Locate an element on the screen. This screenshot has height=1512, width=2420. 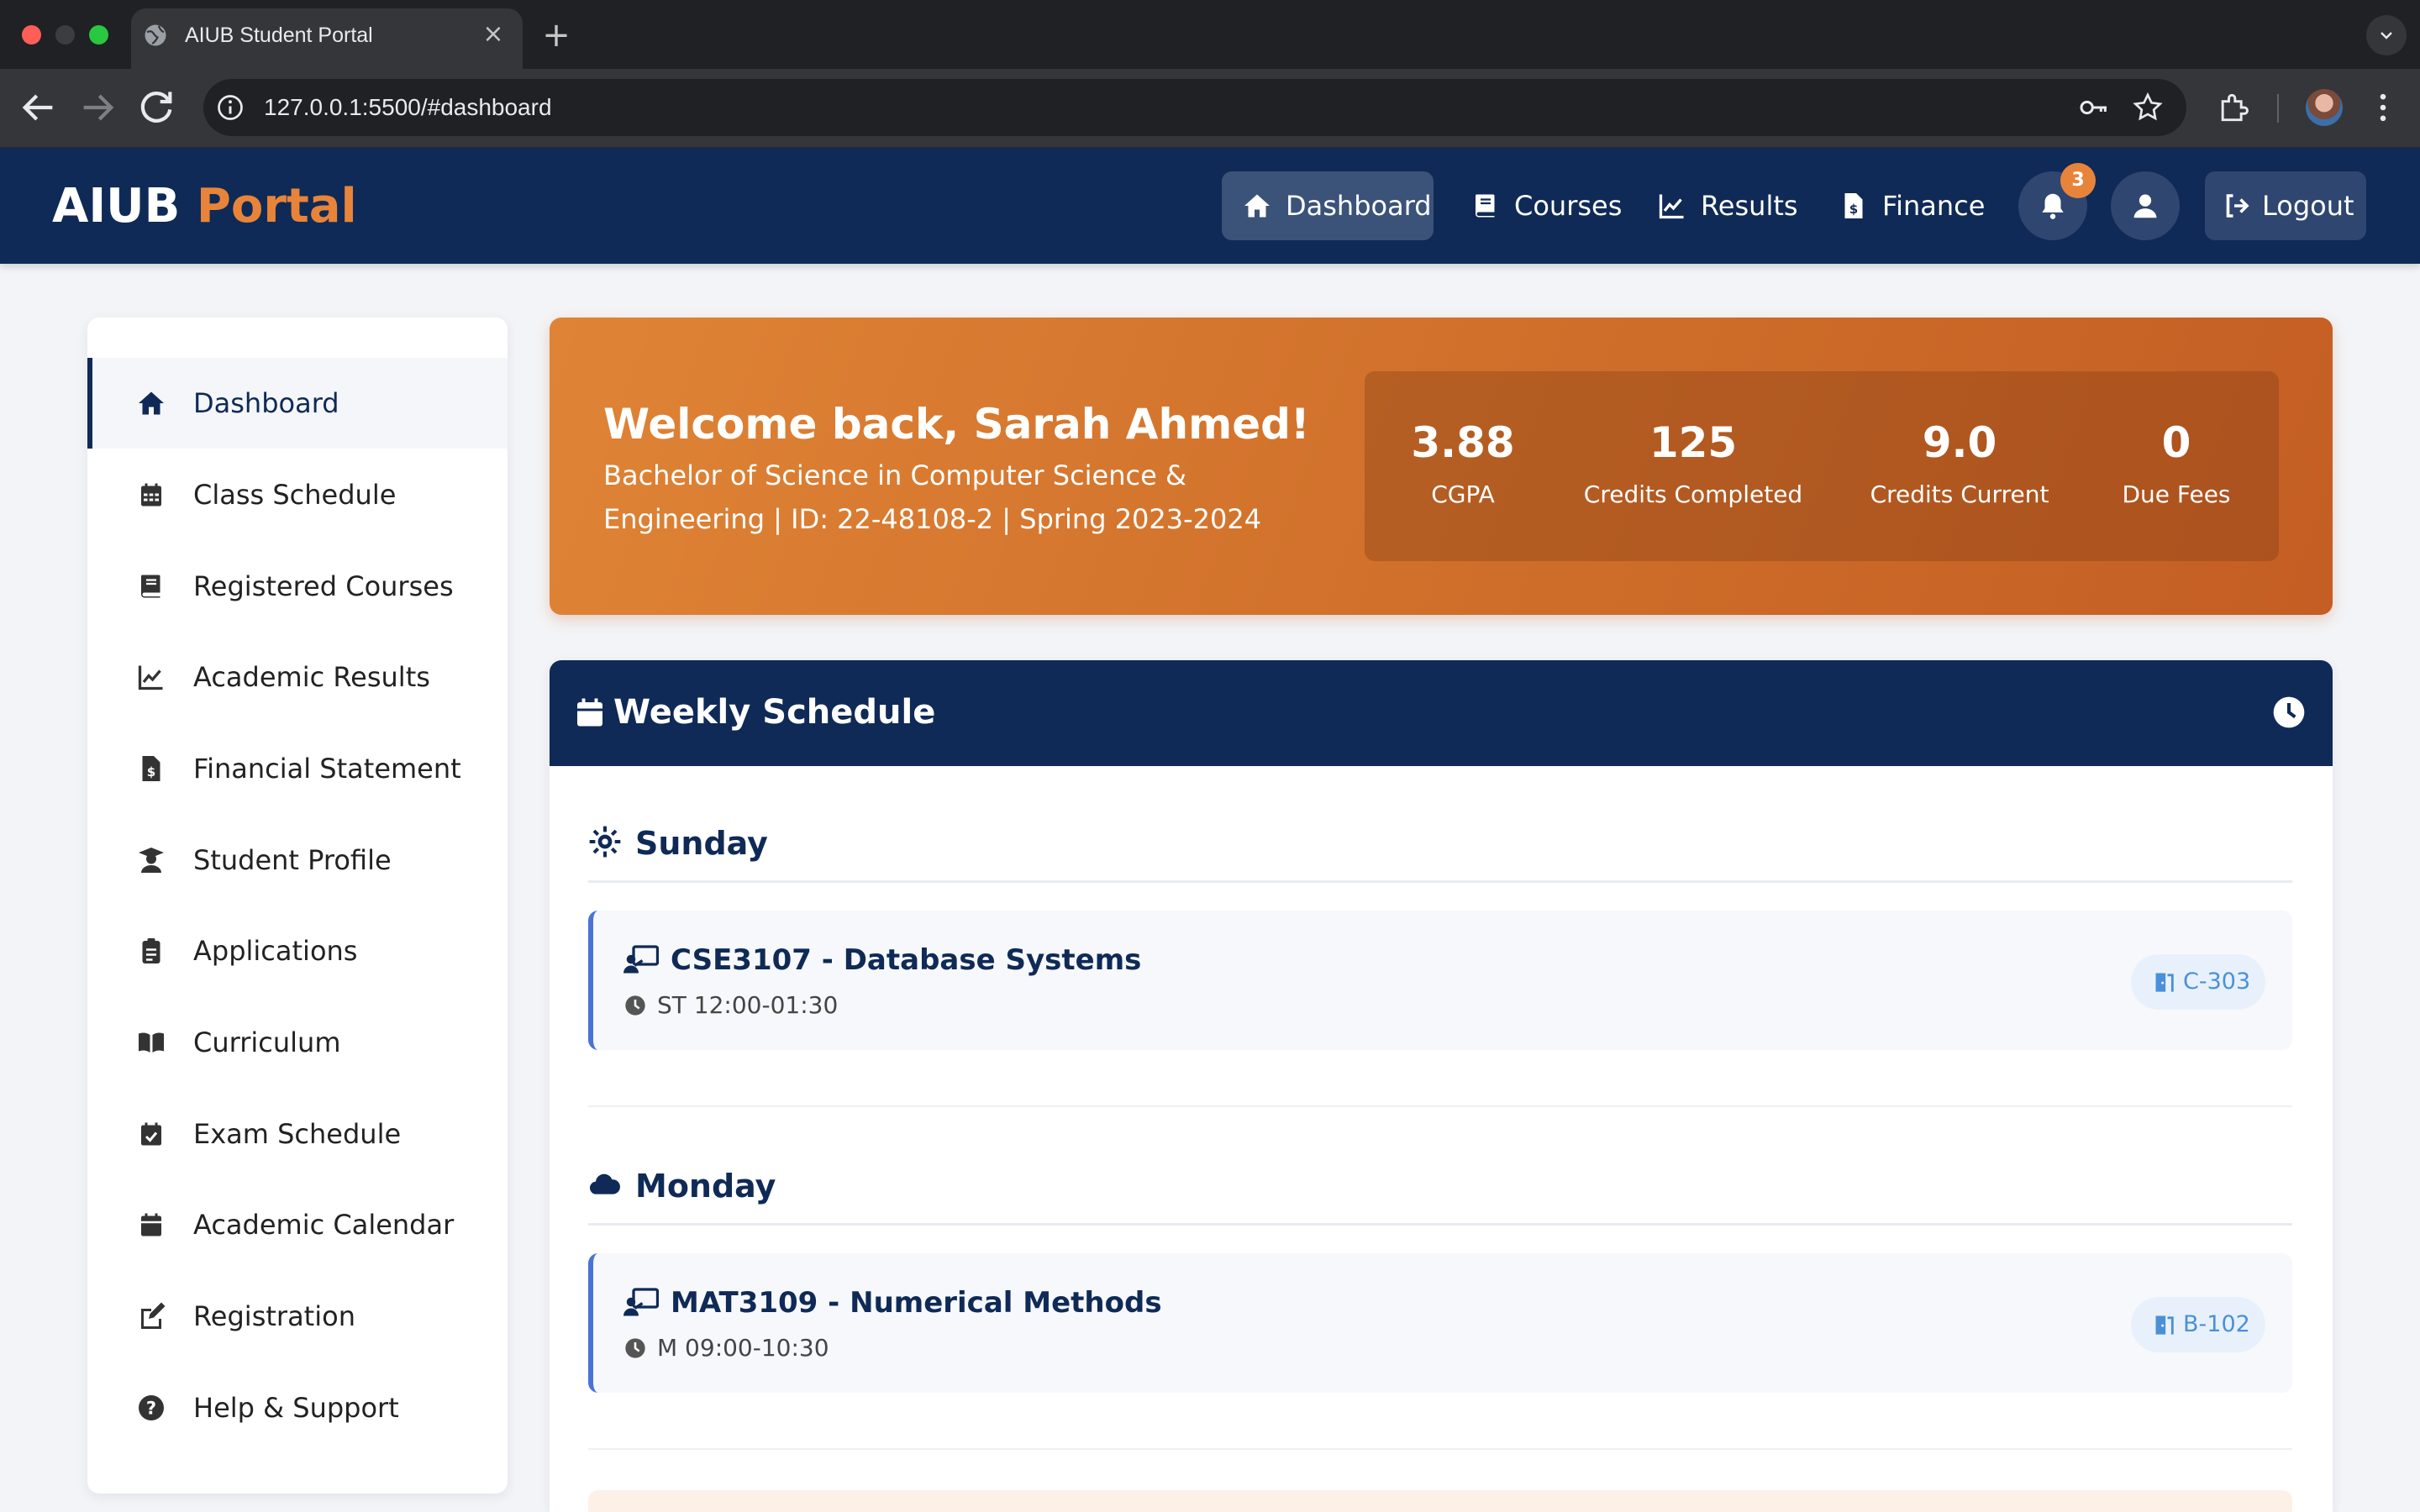
profile-avatar is located at coordinates (2325, 107).